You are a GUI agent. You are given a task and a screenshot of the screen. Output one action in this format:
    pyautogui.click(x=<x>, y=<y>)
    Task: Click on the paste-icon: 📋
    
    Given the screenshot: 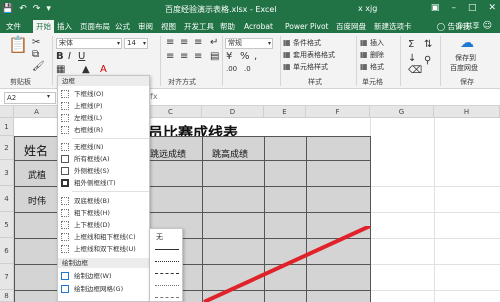 What is the action you would take?
    pyautogui.click(x=18, y=45)
    